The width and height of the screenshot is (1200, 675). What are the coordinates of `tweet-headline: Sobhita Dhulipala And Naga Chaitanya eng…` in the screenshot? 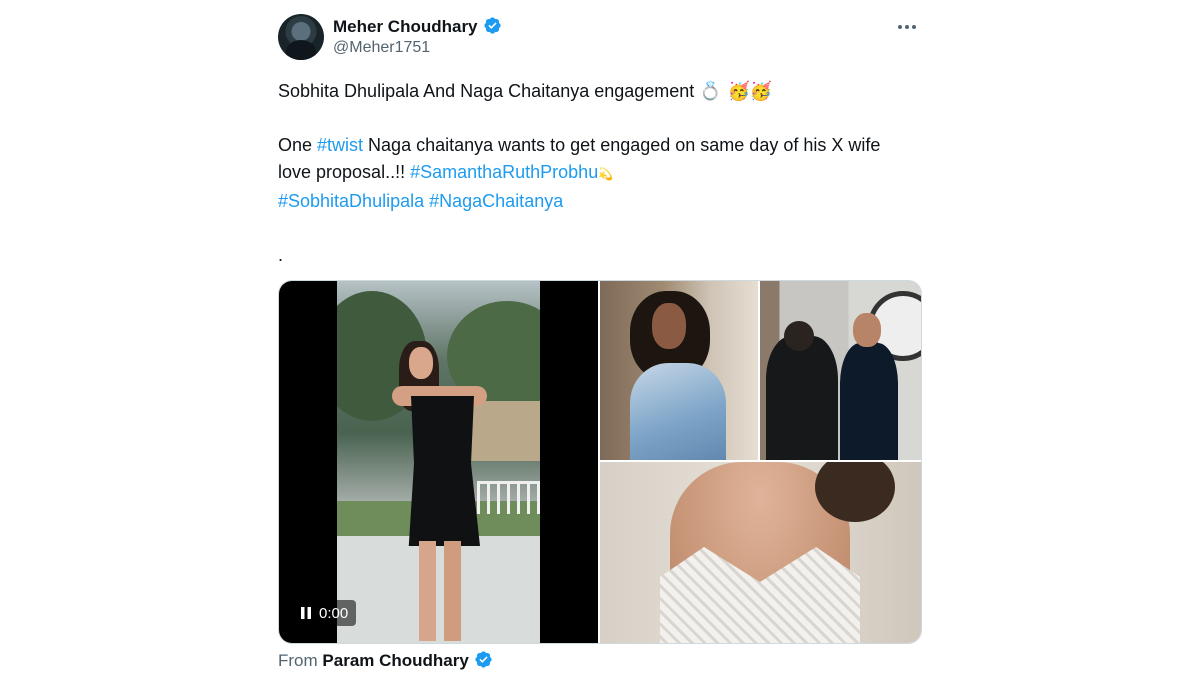 It's located at (486, 91).